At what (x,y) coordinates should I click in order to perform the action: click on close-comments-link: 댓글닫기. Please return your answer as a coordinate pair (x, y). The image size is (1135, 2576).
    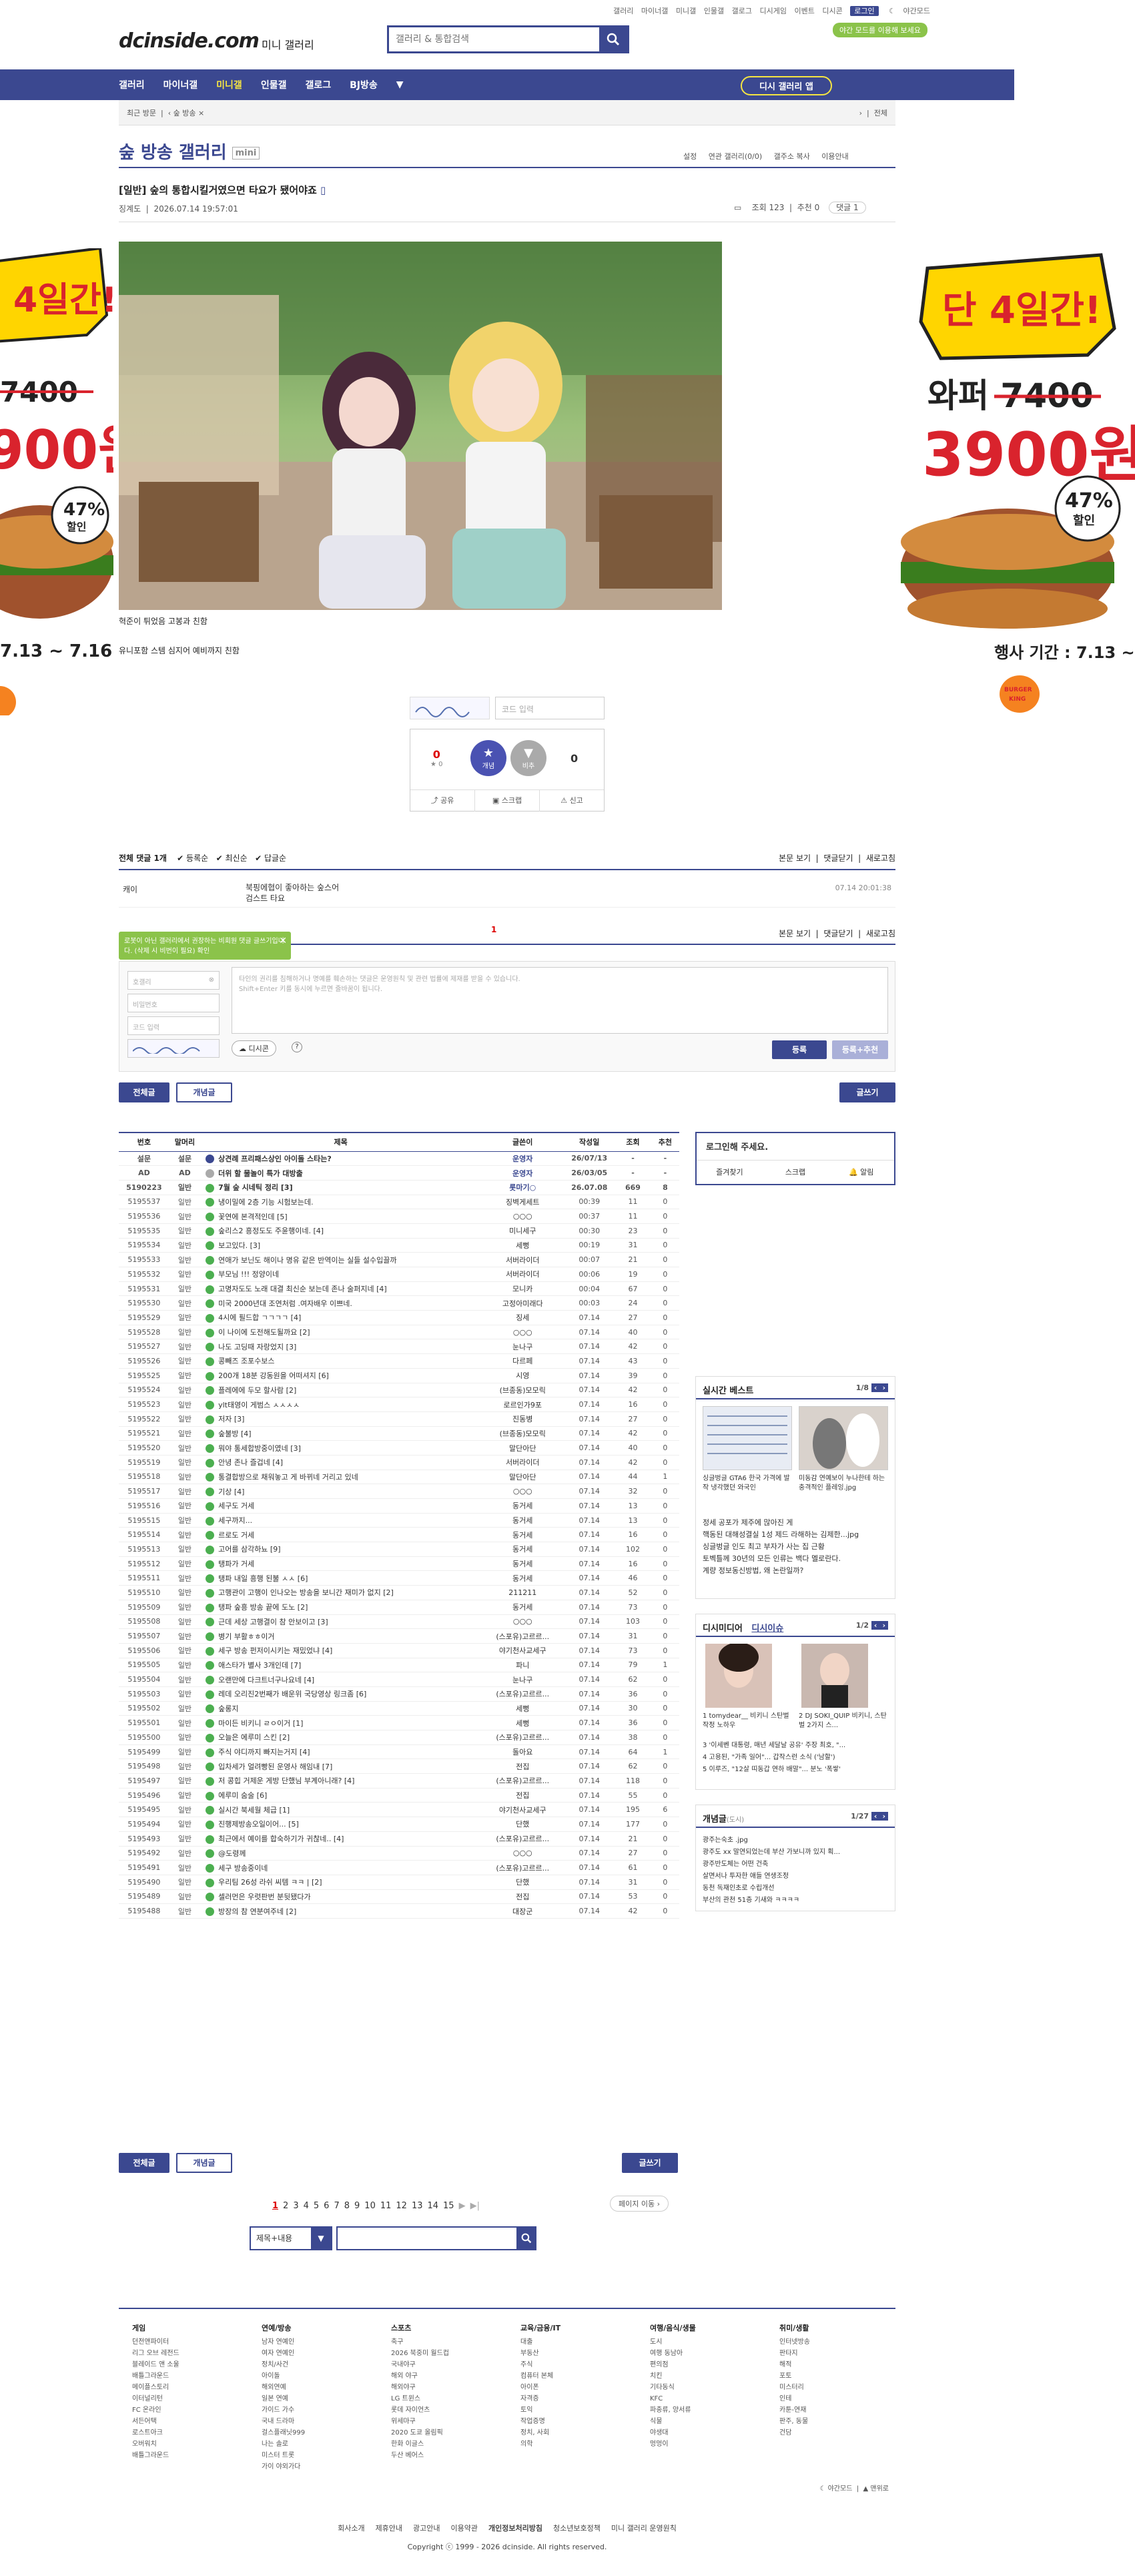
    Looking at the image, I should click on (838, 859).